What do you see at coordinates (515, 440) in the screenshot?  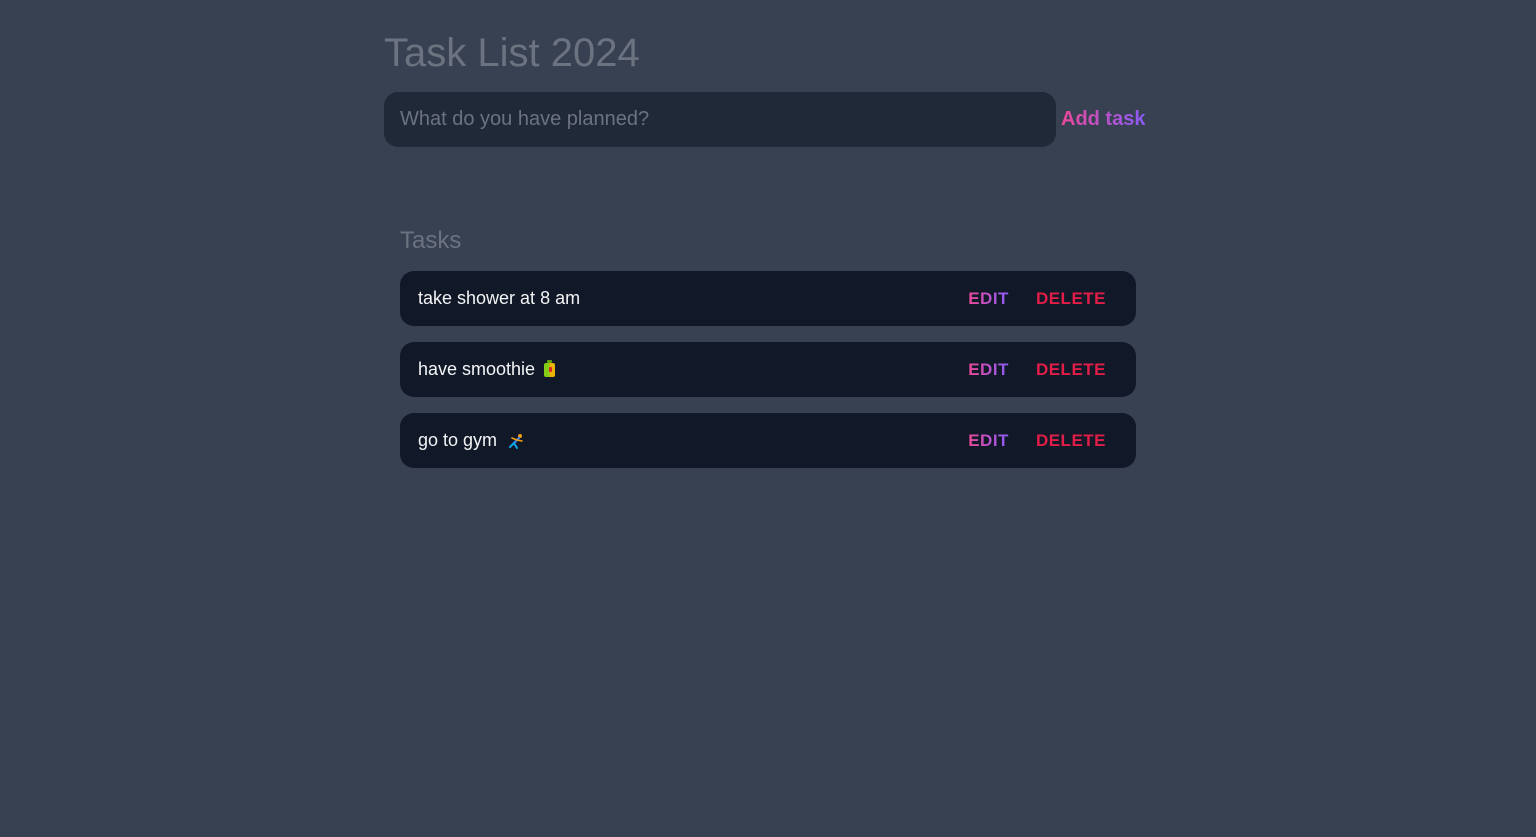 I see `person-cartwheeling-icon` at bounding box center [515, 440].